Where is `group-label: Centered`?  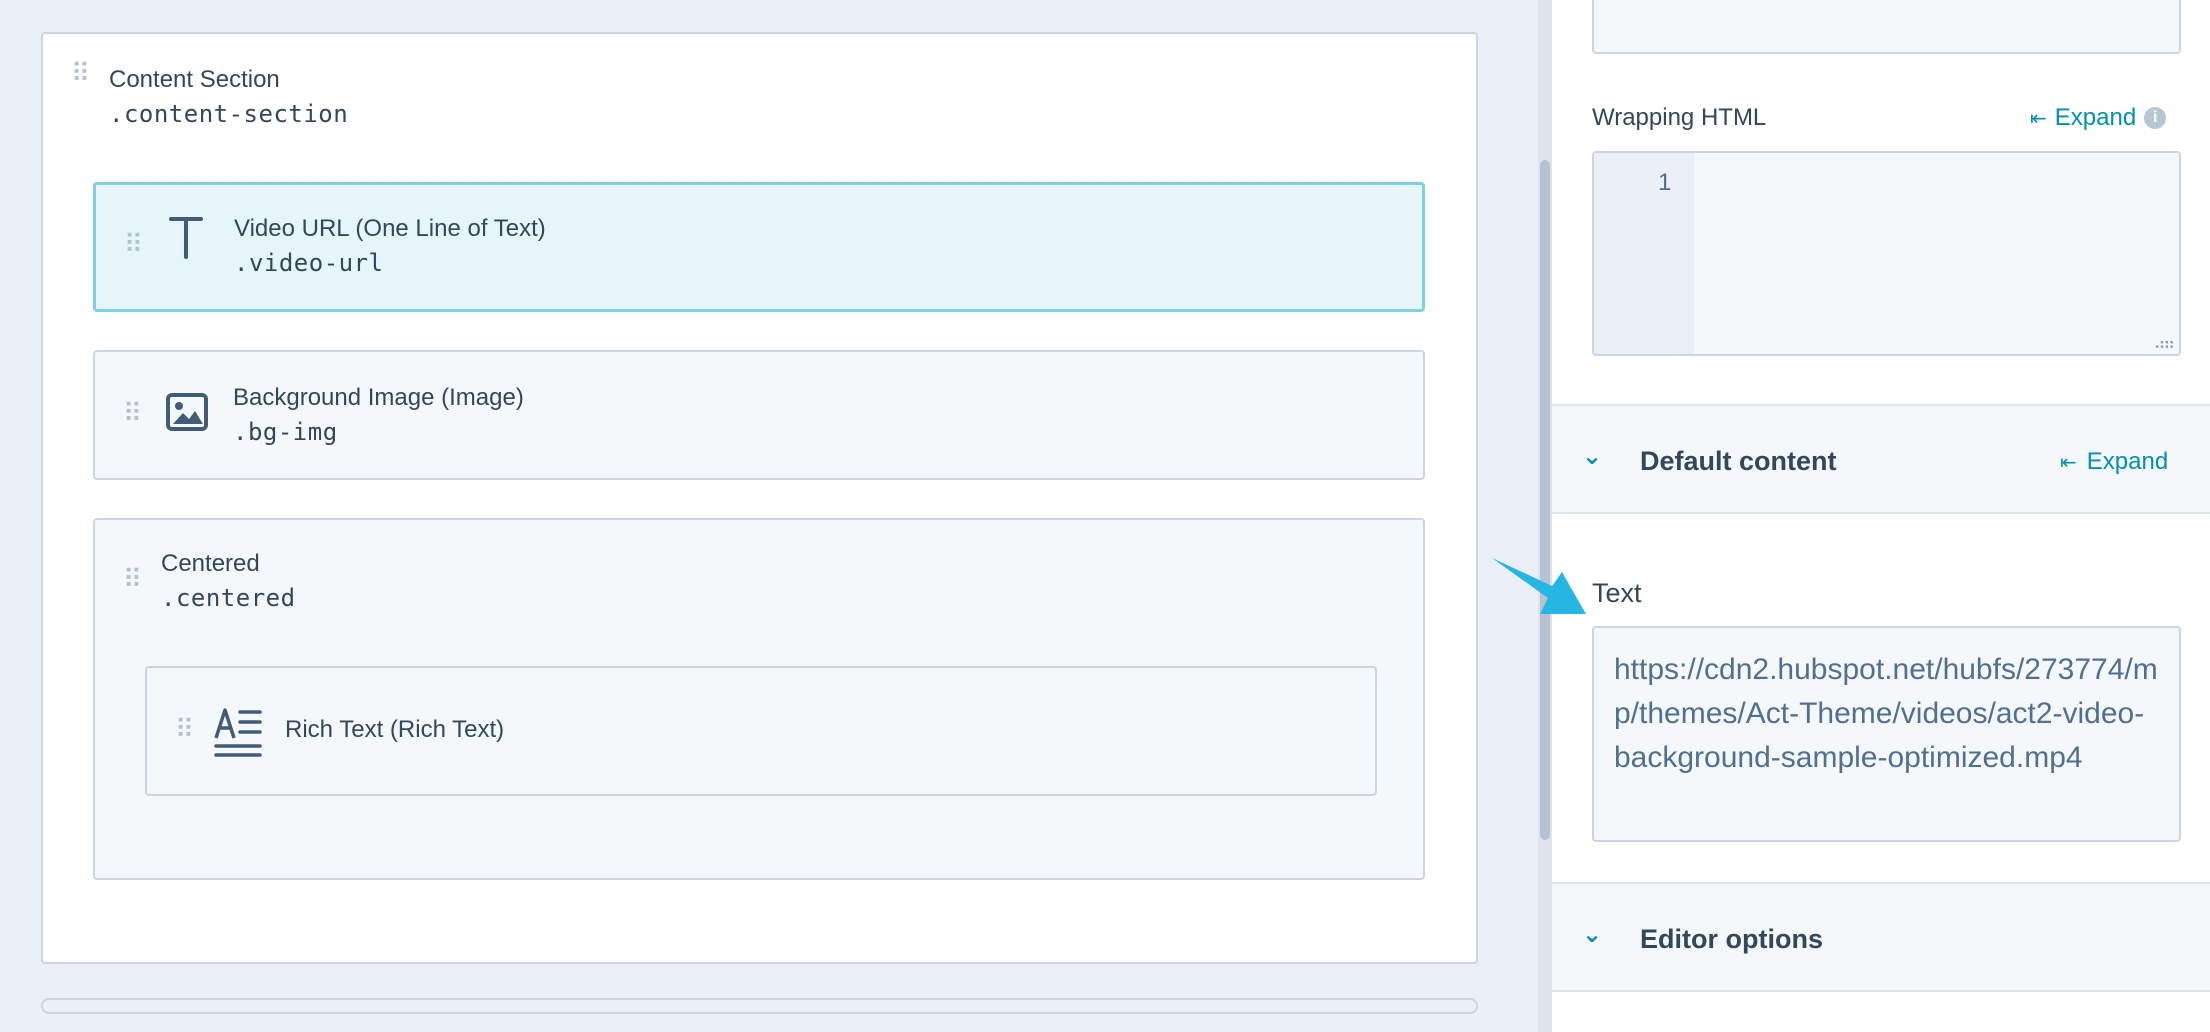 group-label: Centered is located at coordinates (210, 563).